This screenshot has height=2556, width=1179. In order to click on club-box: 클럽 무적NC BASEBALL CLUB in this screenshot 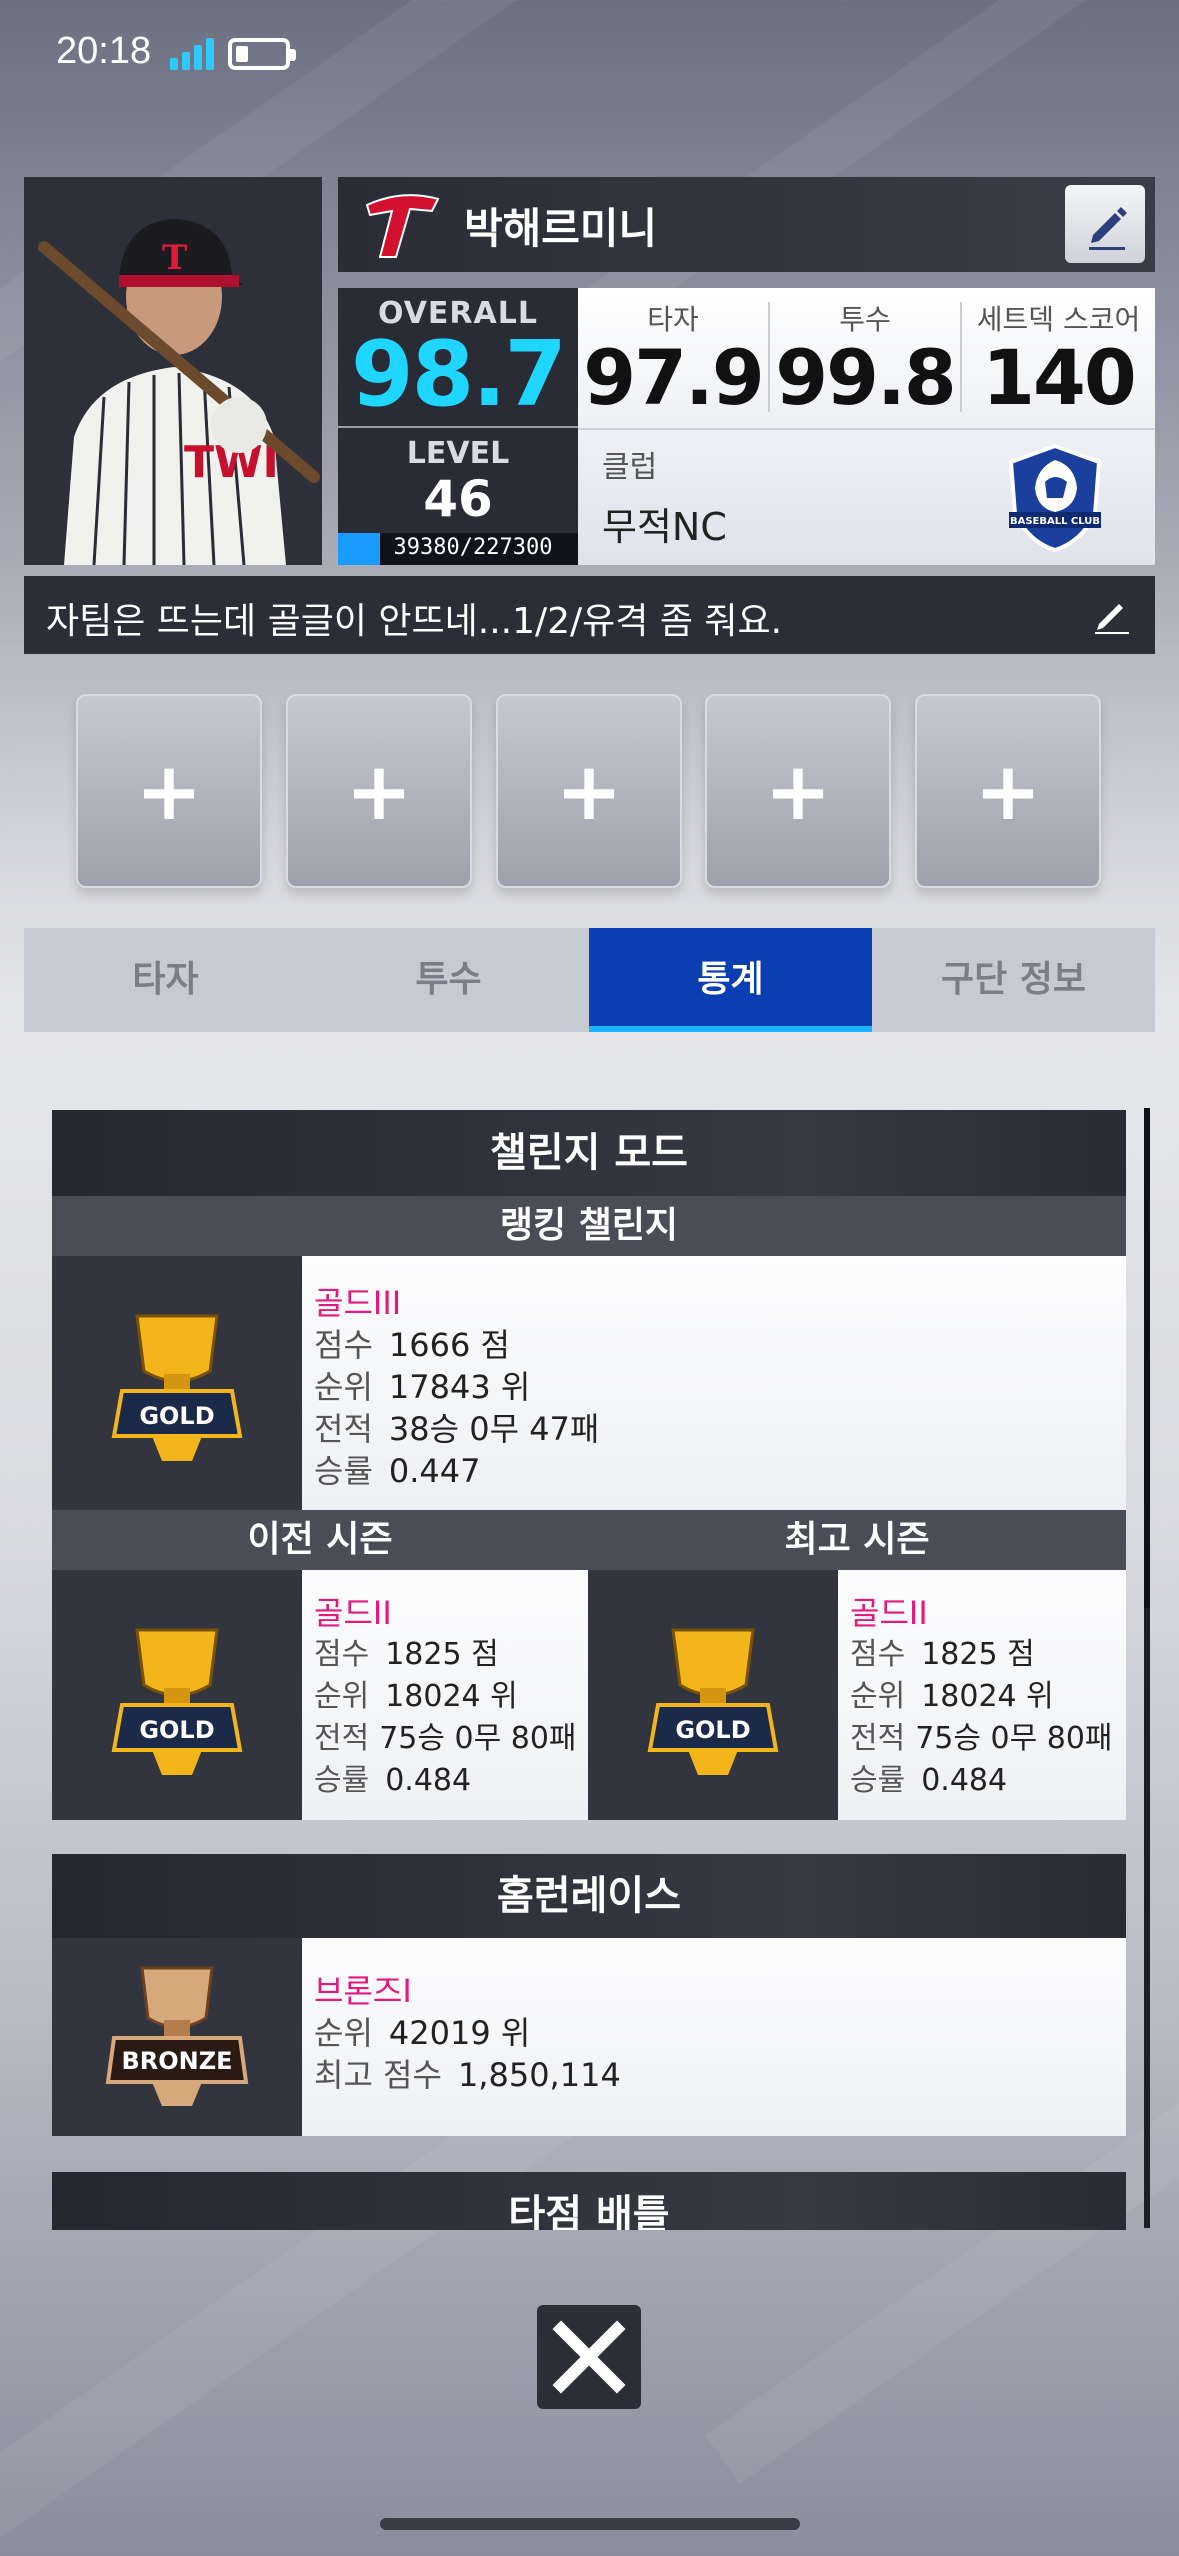, I will do `click(866, 496)`.